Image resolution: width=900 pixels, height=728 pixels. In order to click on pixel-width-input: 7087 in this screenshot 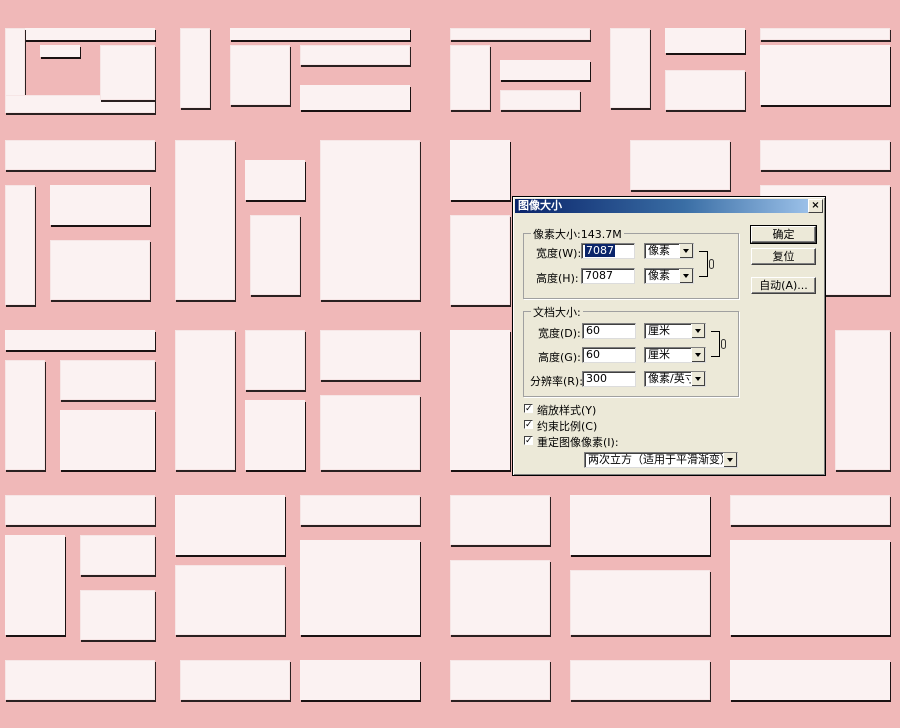, I will do `click(608, 251)`.